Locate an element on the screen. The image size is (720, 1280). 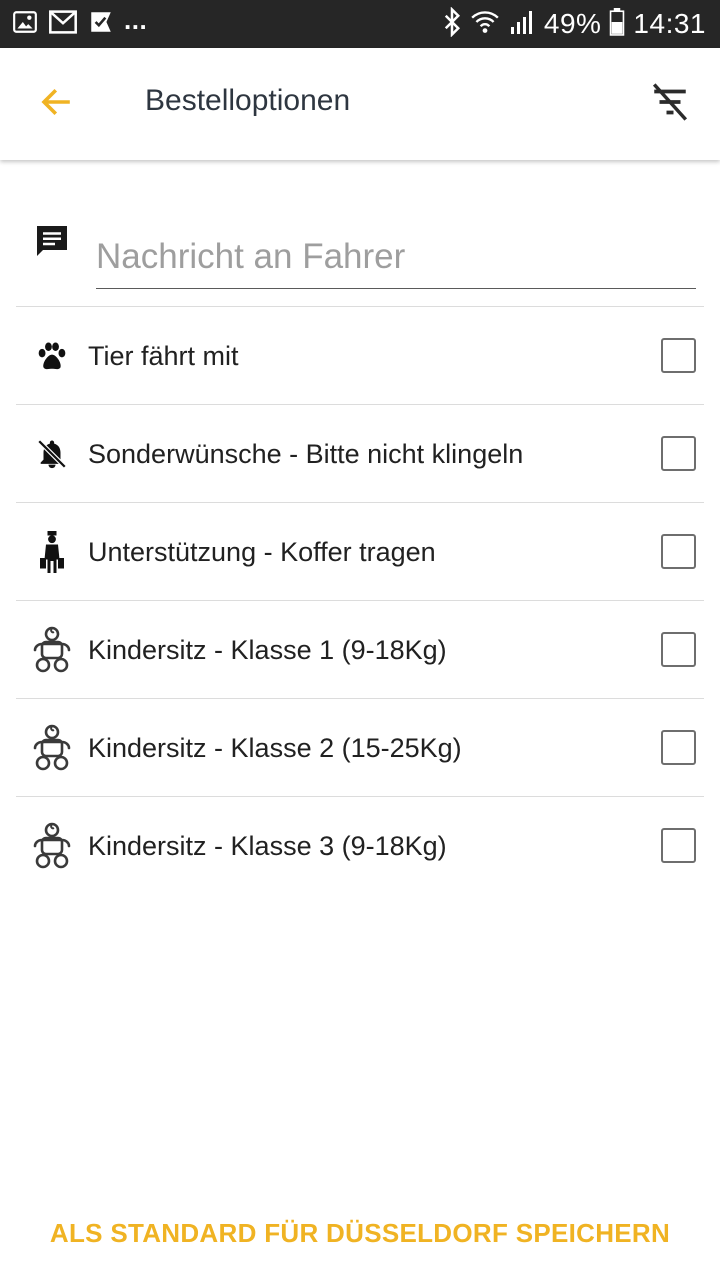
check-app-icon is located at coordinates (101, 24).